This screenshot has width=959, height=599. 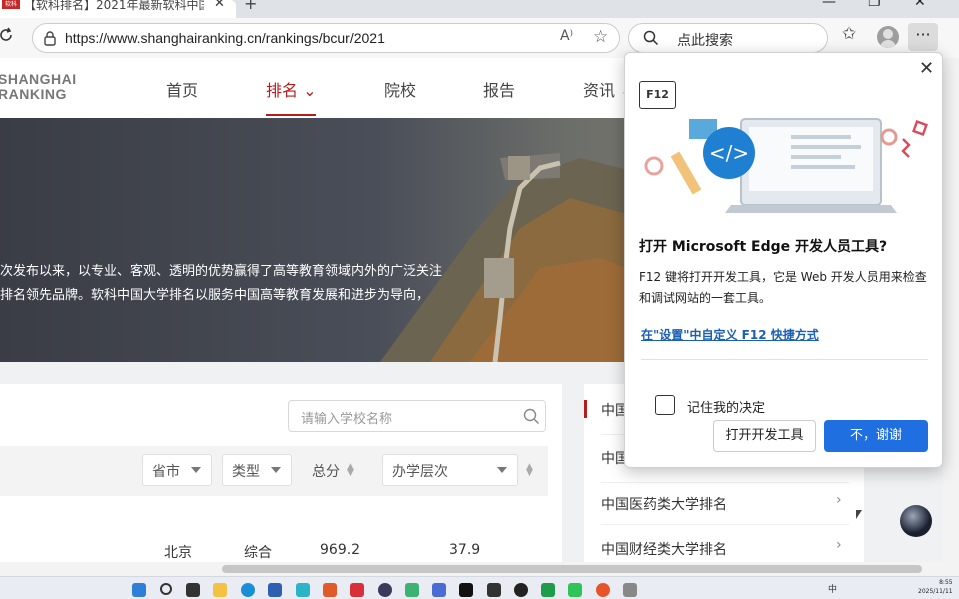 I want to click on section-accent-bar, so click(x=585, y=409).